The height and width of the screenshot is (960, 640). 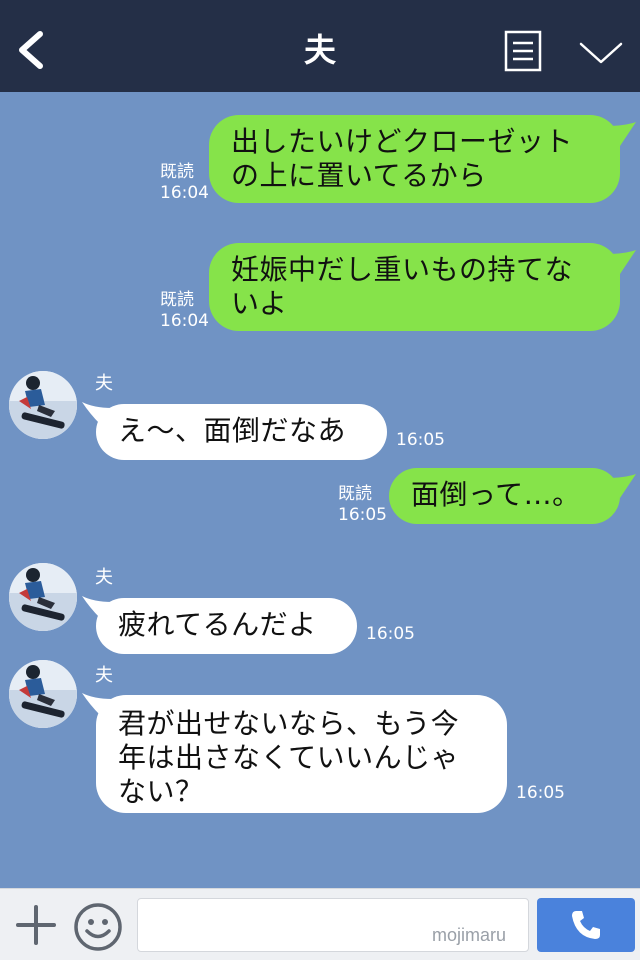 I want to click on message-bubble-outgoing: 面倒って…。, so click(x=504, y=496).